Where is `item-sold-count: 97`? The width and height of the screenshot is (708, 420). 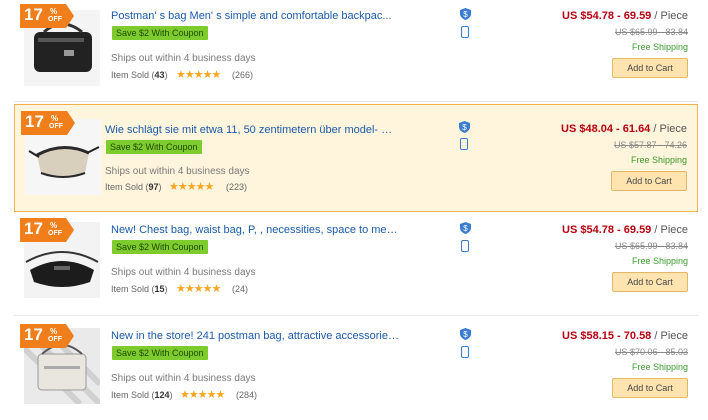
item-sold-count: 97 is located at coordinates (153, 187).